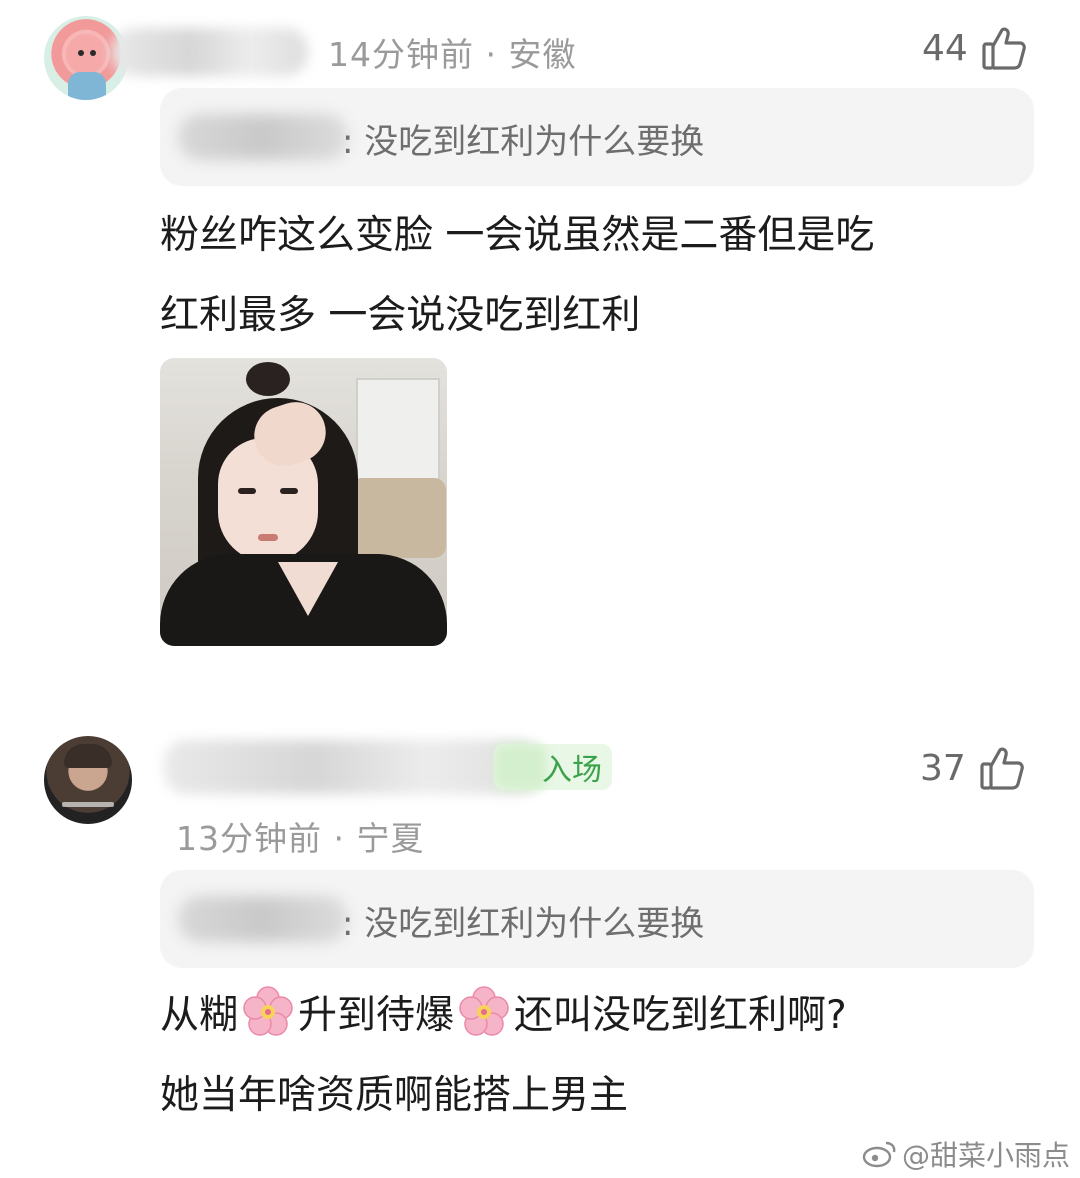 The image size is (1080, 1178). Describe the element at coordinates (523, 142) in the screenshot. I see `quoted-reply-text-1: : 没吃到红利为什么要换` at that location.